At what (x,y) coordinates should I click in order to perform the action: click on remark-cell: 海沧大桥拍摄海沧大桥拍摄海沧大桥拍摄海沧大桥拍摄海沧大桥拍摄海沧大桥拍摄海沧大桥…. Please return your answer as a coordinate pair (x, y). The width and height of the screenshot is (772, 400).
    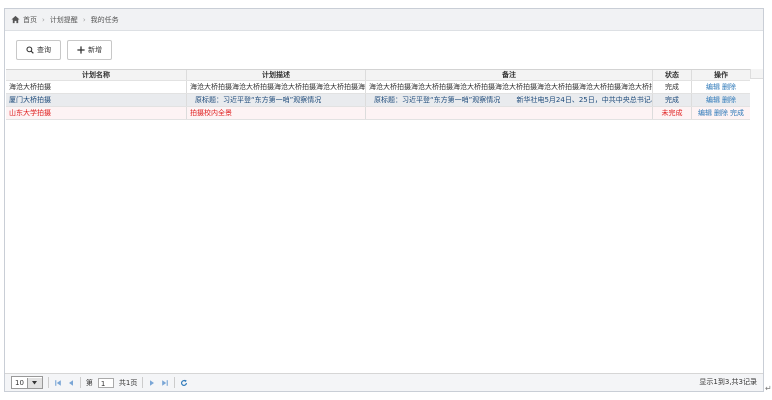
    Looking at the image, I should click on (509, 87).